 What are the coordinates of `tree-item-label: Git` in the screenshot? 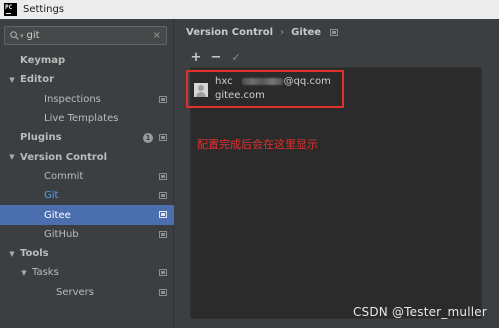 It's located at (51, 196).